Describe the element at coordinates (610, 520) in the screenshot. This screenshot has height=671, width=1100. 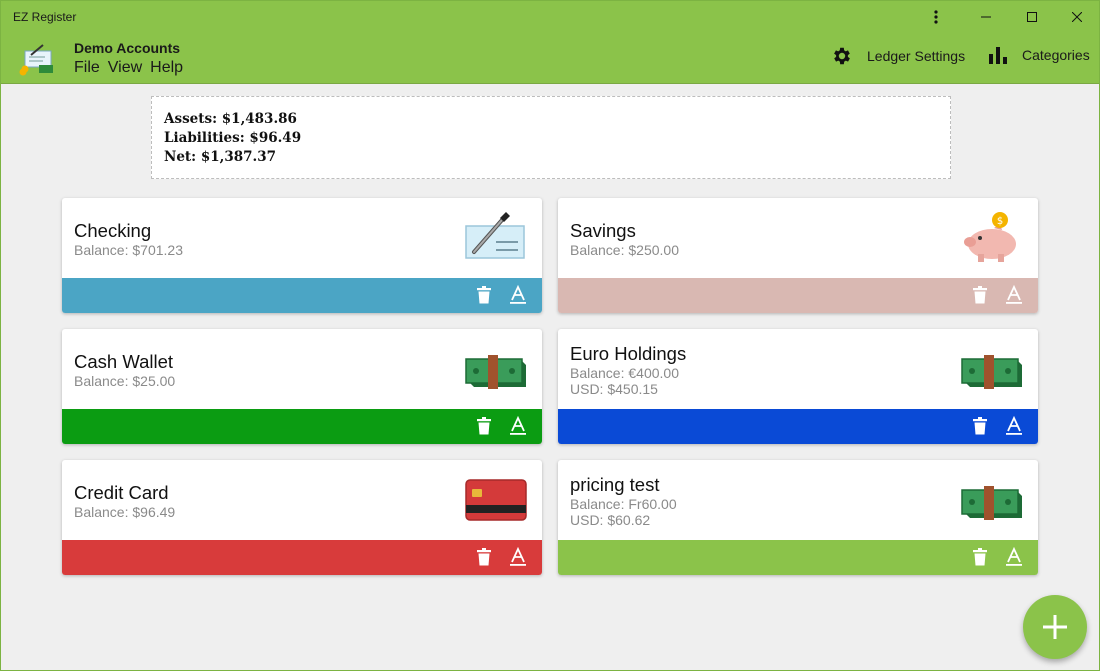
I see `account-usd-value: USD: $60.62` at that location.